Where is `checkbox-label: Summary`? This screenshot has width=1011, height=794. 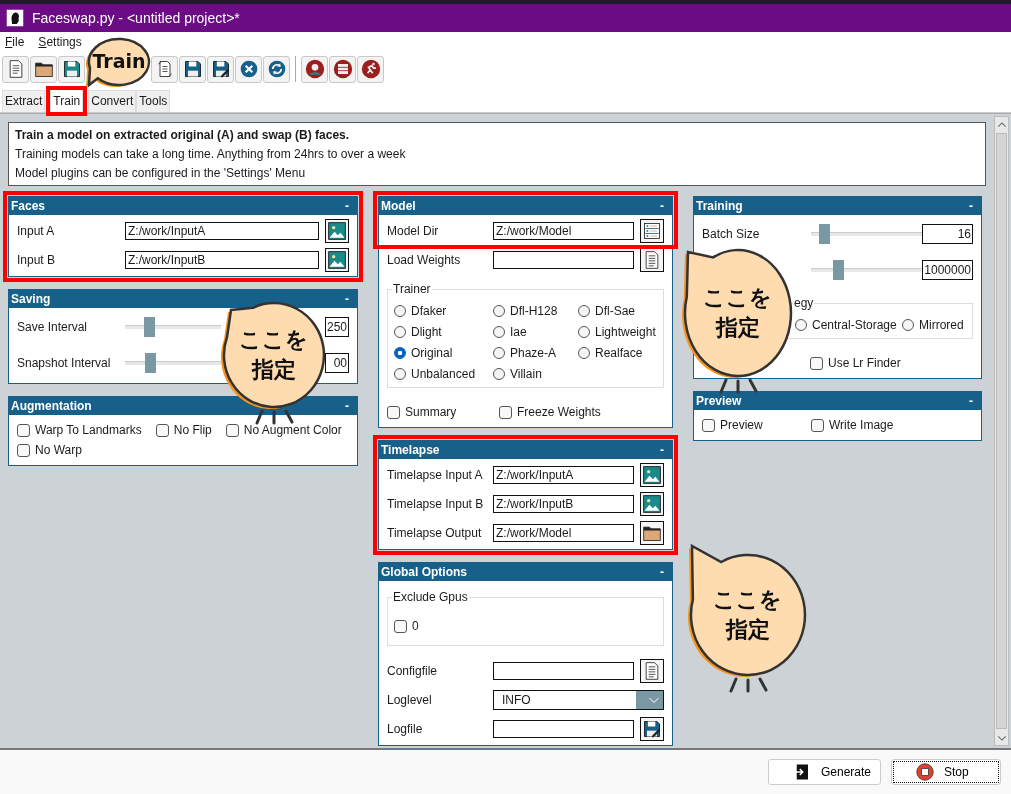 checkbox-label: Summary is located at coordinates (431, 412).